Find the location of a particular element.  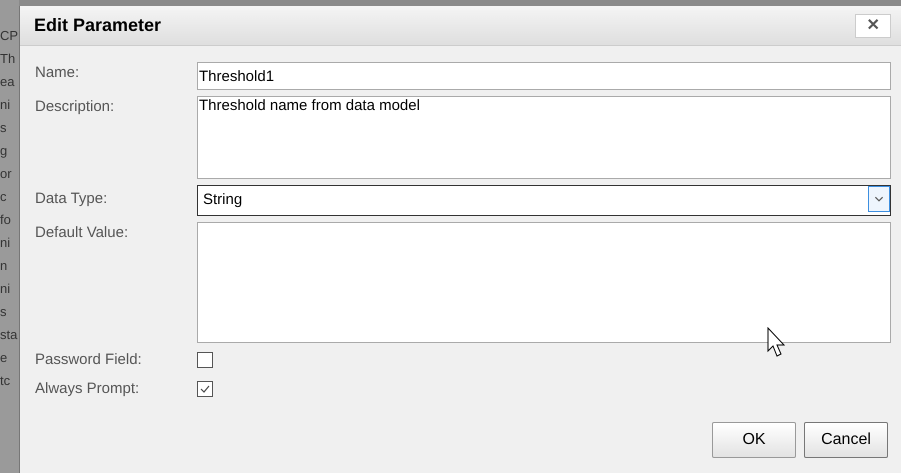

background-text: CP is located at coordinates (9, 36).